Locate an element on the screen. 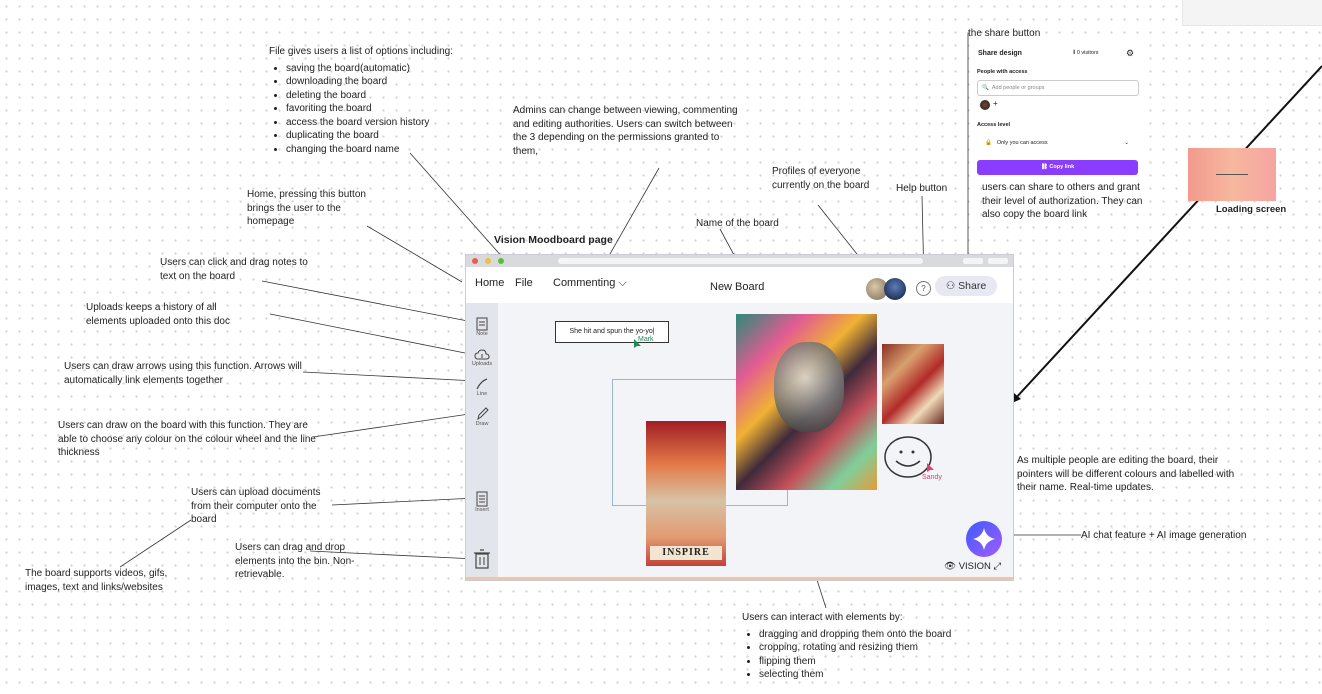  minimize-window-icon is located at coordinates (488, 261).